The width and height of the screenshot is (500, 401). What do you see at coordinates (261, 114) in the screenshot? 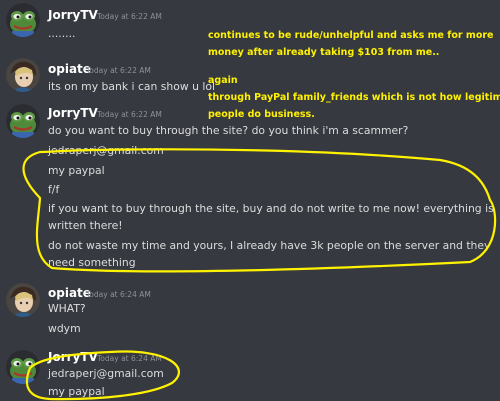
I see `annotation-line: people do business.` at bounding box center [261, 114].